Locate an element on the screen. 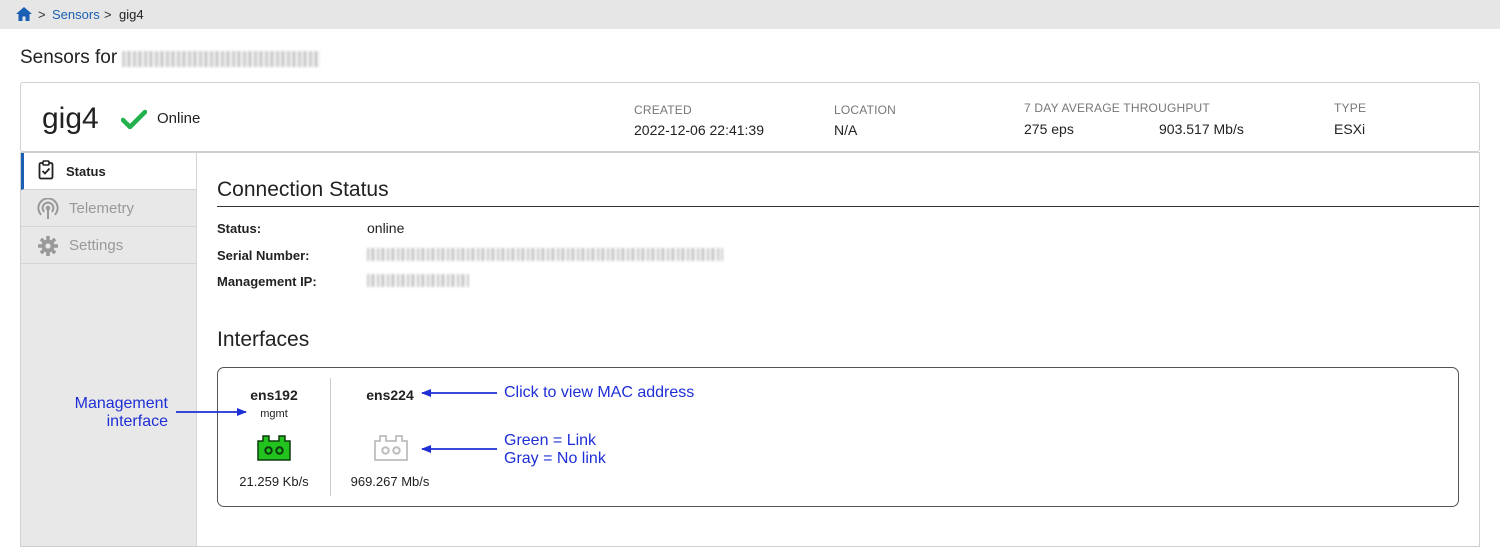 The image size is (1500, 547). annotation-text: Green = Link is located at coordinates (550, 440).